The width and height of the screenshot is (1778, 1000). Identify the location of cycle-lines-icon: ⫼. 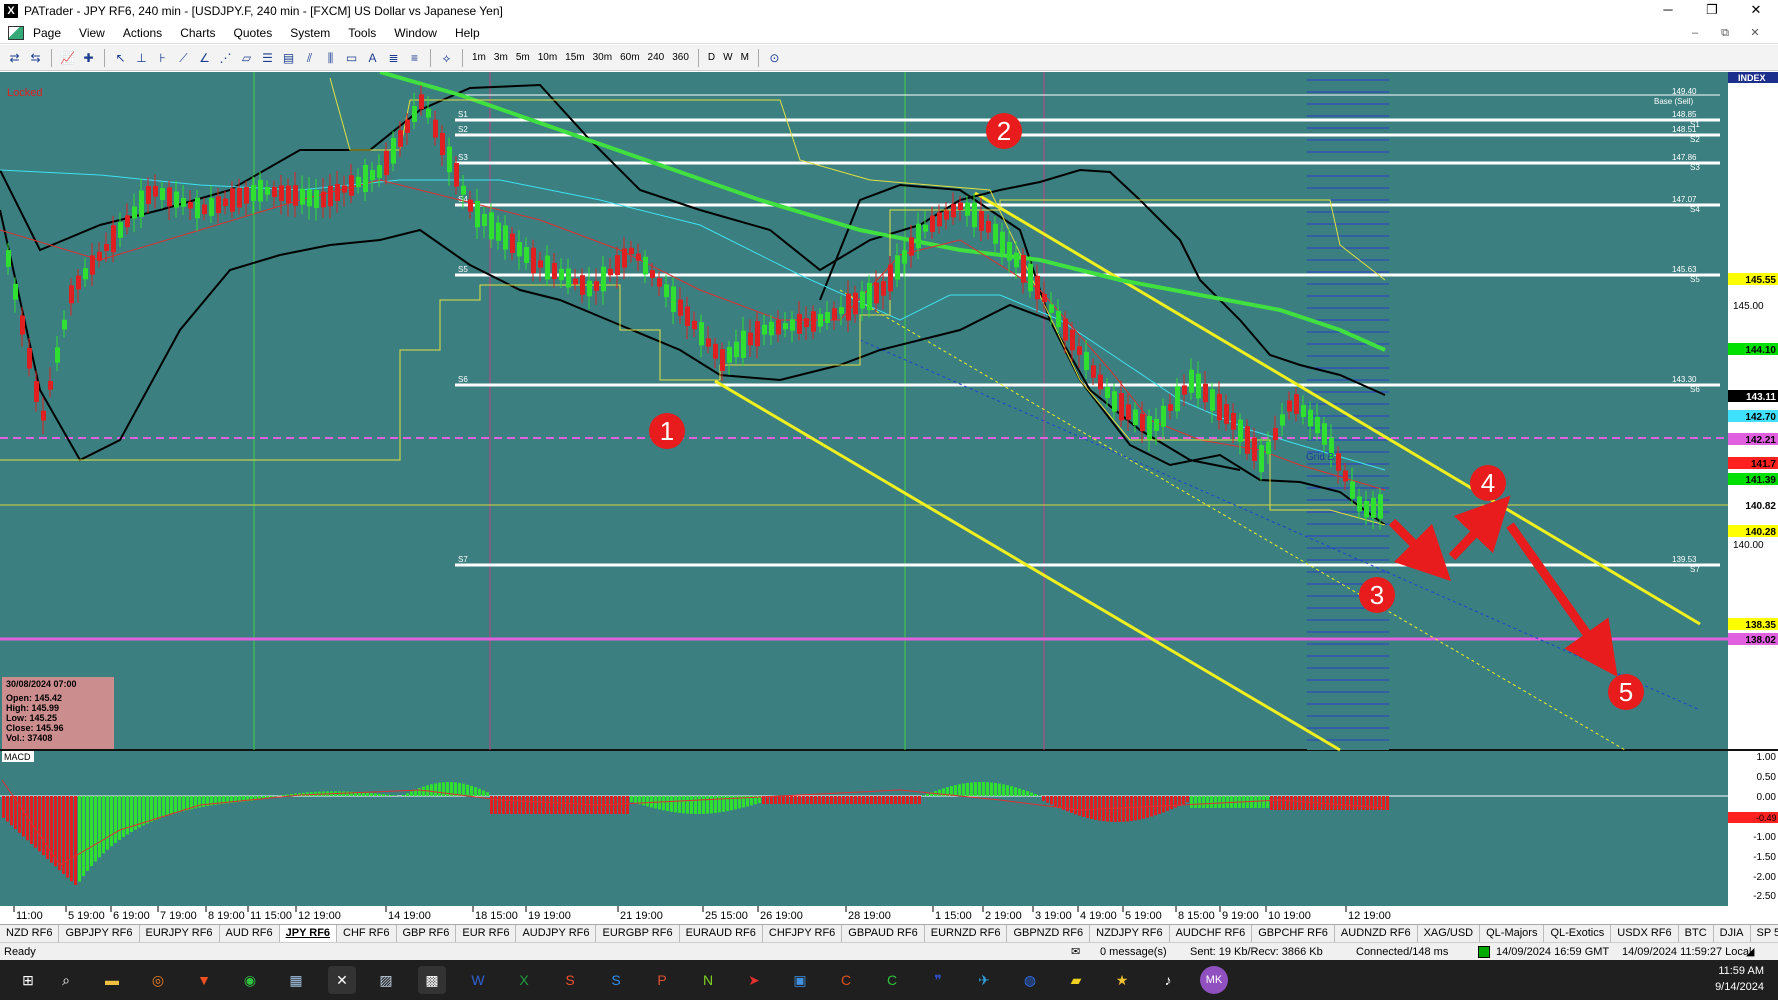
(330, 58).